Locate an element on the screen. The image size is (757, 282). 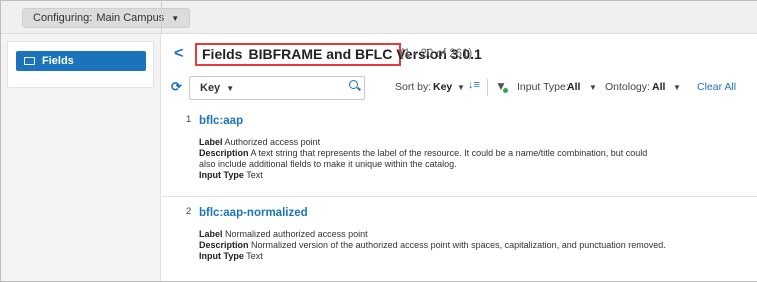
sidebar-item-fields: Fields is located at coordinates (81, 61).